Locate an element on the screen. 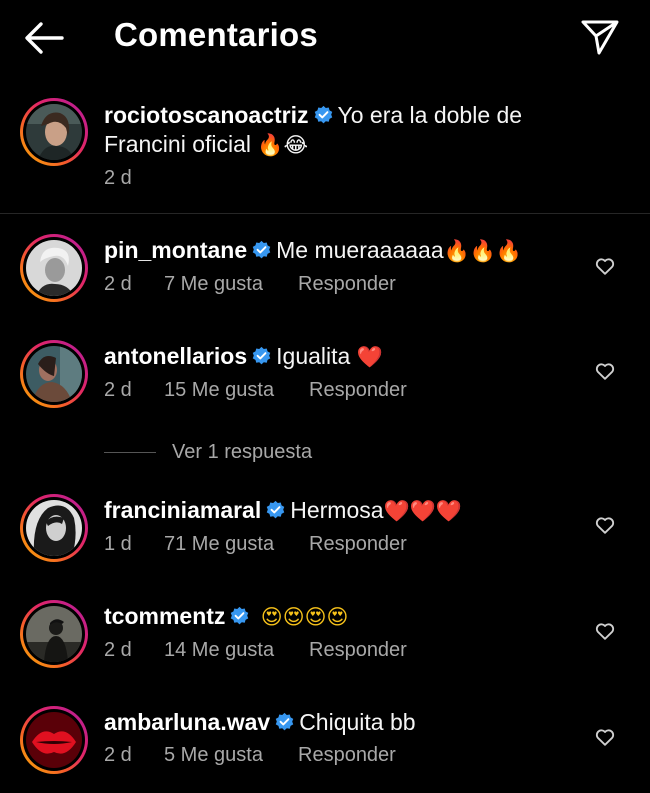 The image size is (650, 793). comment-emojis: 🔥🔥🔥 is located at coordinates (483, 251).